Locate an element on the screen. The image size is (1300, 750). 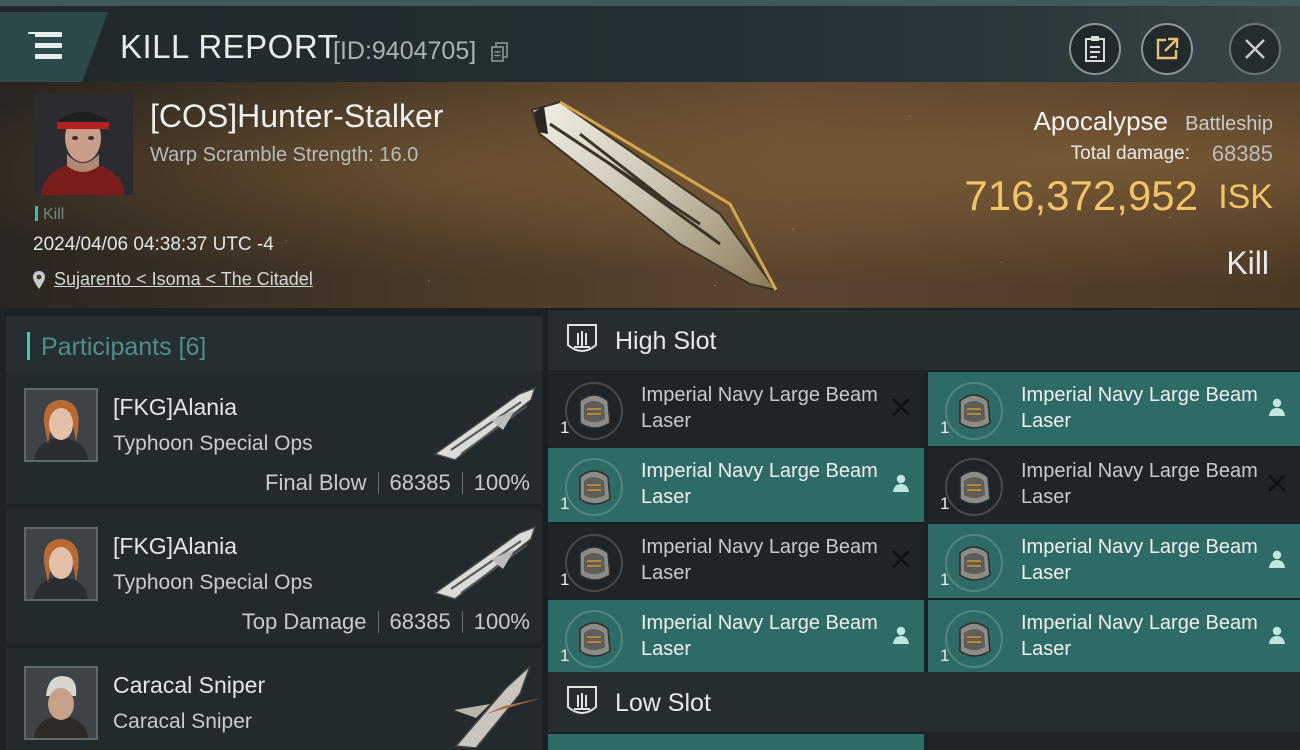
title-bar: KILL REPORT [ID:9404705] is located at coordinates (650, 41).